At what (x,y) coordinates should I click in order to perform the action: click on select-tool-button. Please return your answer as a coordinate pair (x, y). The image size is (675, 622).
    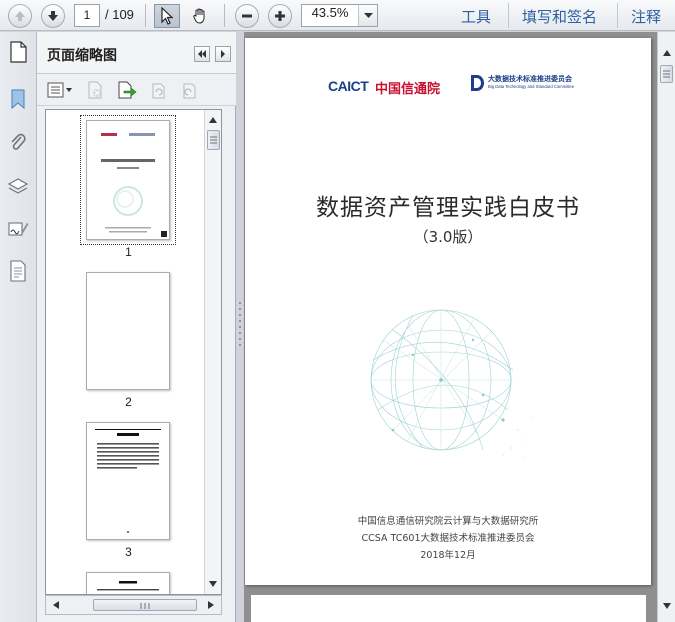
    Looking at the image, I should click on (167, 16).